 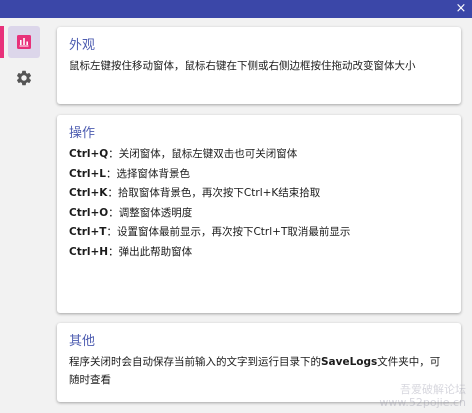 I want to click on shortcut-row: Ctrl+H：弹出此帮助窗体, so click(x=259, y=253).